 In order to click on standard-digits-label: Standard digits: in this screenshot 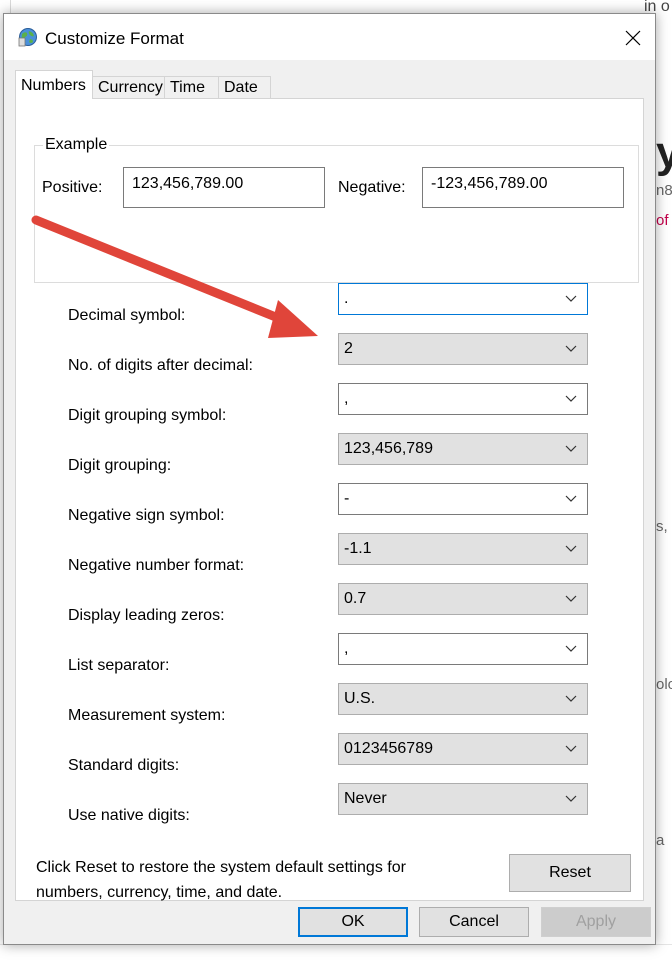, I will do `click(124, 765)`.